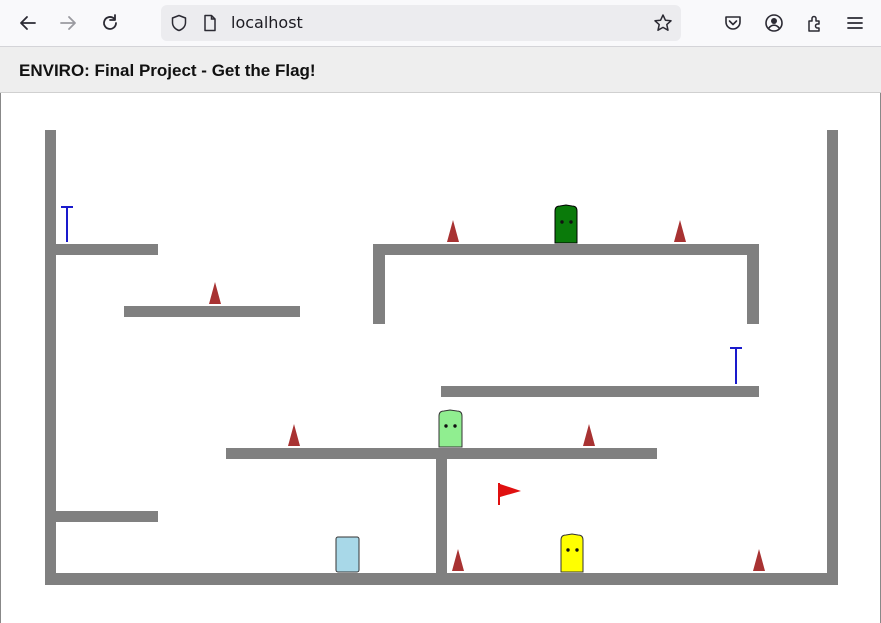 This screenshot has width=881, height=623. I want to click on back-arrow-icon, so click(28, 23).